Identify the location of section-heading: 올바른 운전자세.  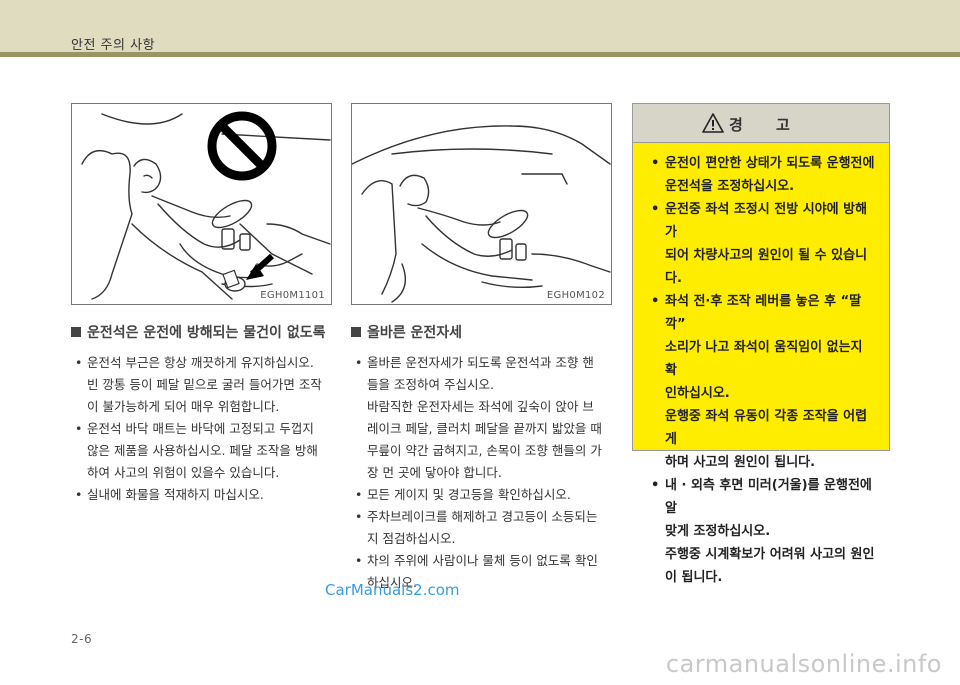
(406, 332).